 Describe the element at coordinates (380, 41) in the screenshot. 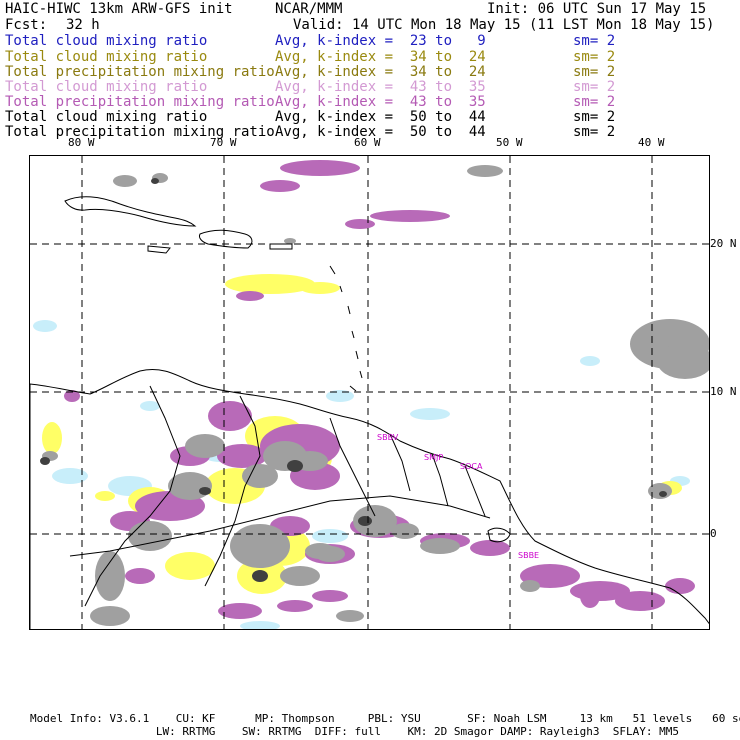

I see `field-average: Avg, k-index = 23 to 9` at that location.